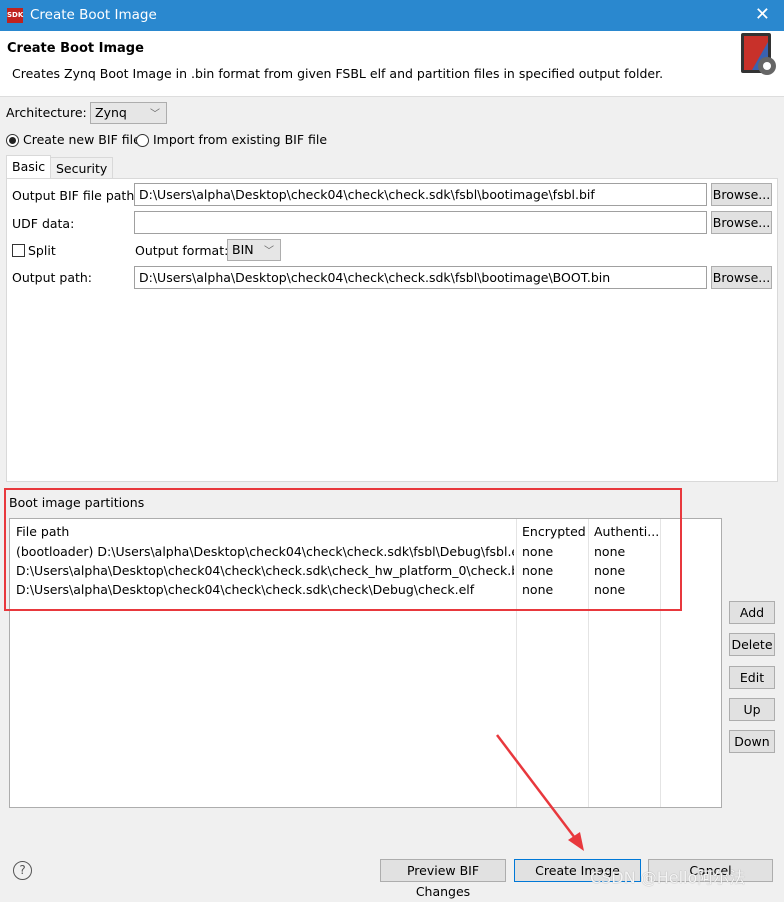 This screenshot has width=784, height=902. I want to click on annotation-arrow, so click(540, 792).